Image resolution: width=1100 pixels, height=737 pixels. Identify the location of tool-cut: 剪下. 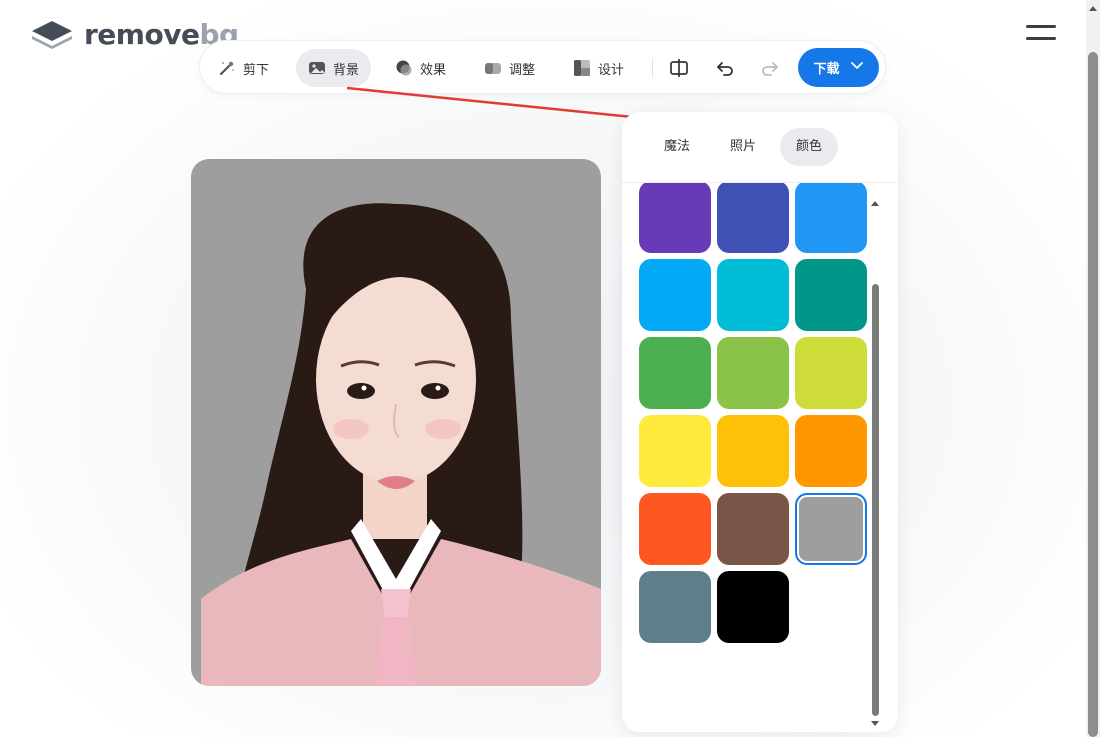
(243, 68).